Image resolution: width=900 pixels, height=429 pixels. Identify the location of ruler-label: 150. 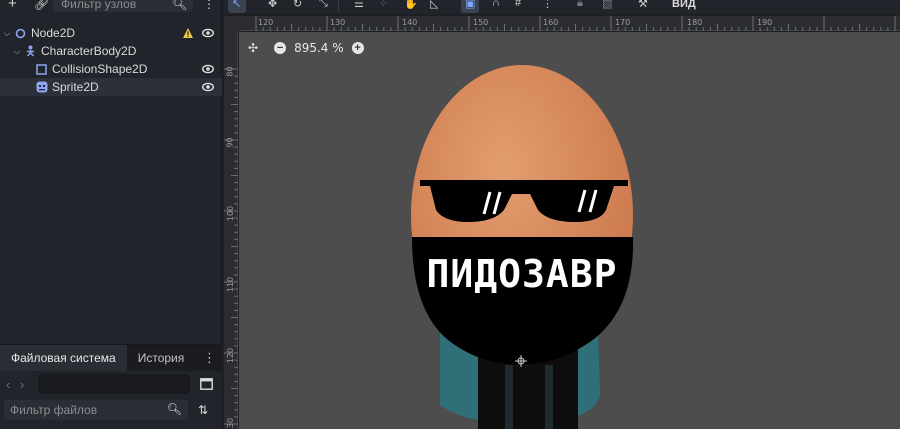
(481, 22).